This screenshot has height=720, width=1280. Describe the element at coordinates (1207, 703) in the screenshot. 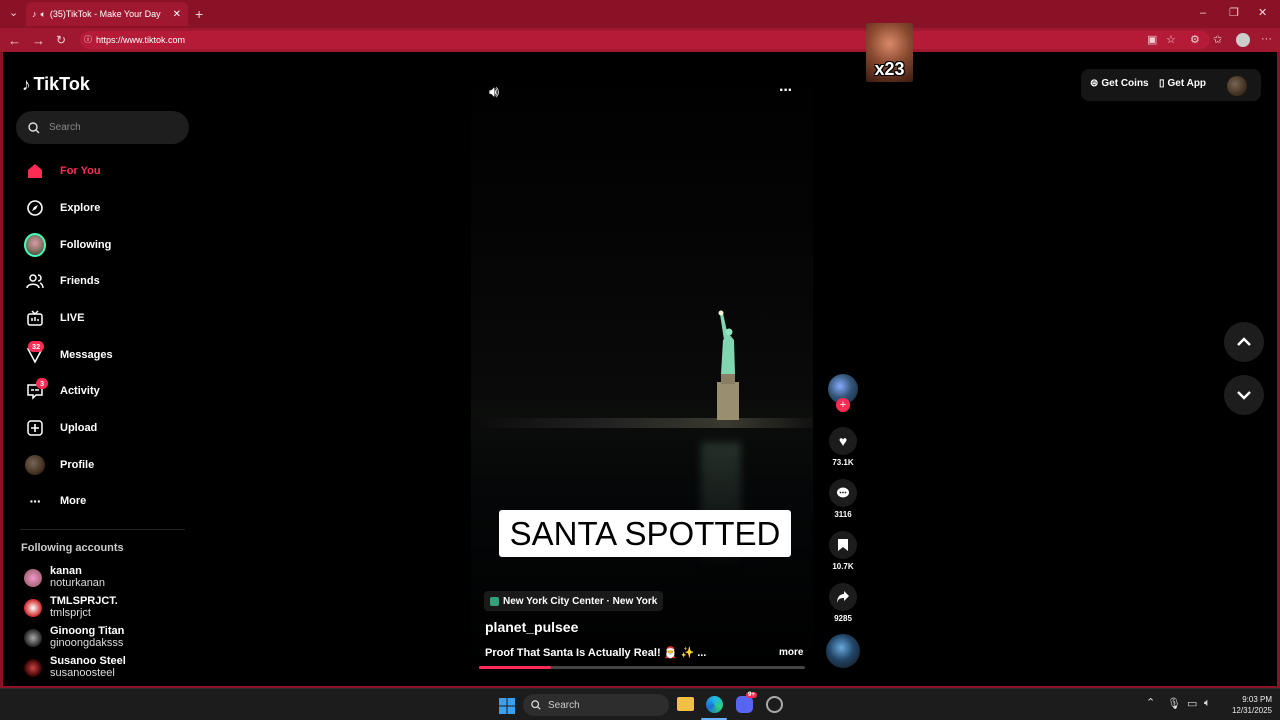

I see `speaker-icon: 🔈︎` at that location.